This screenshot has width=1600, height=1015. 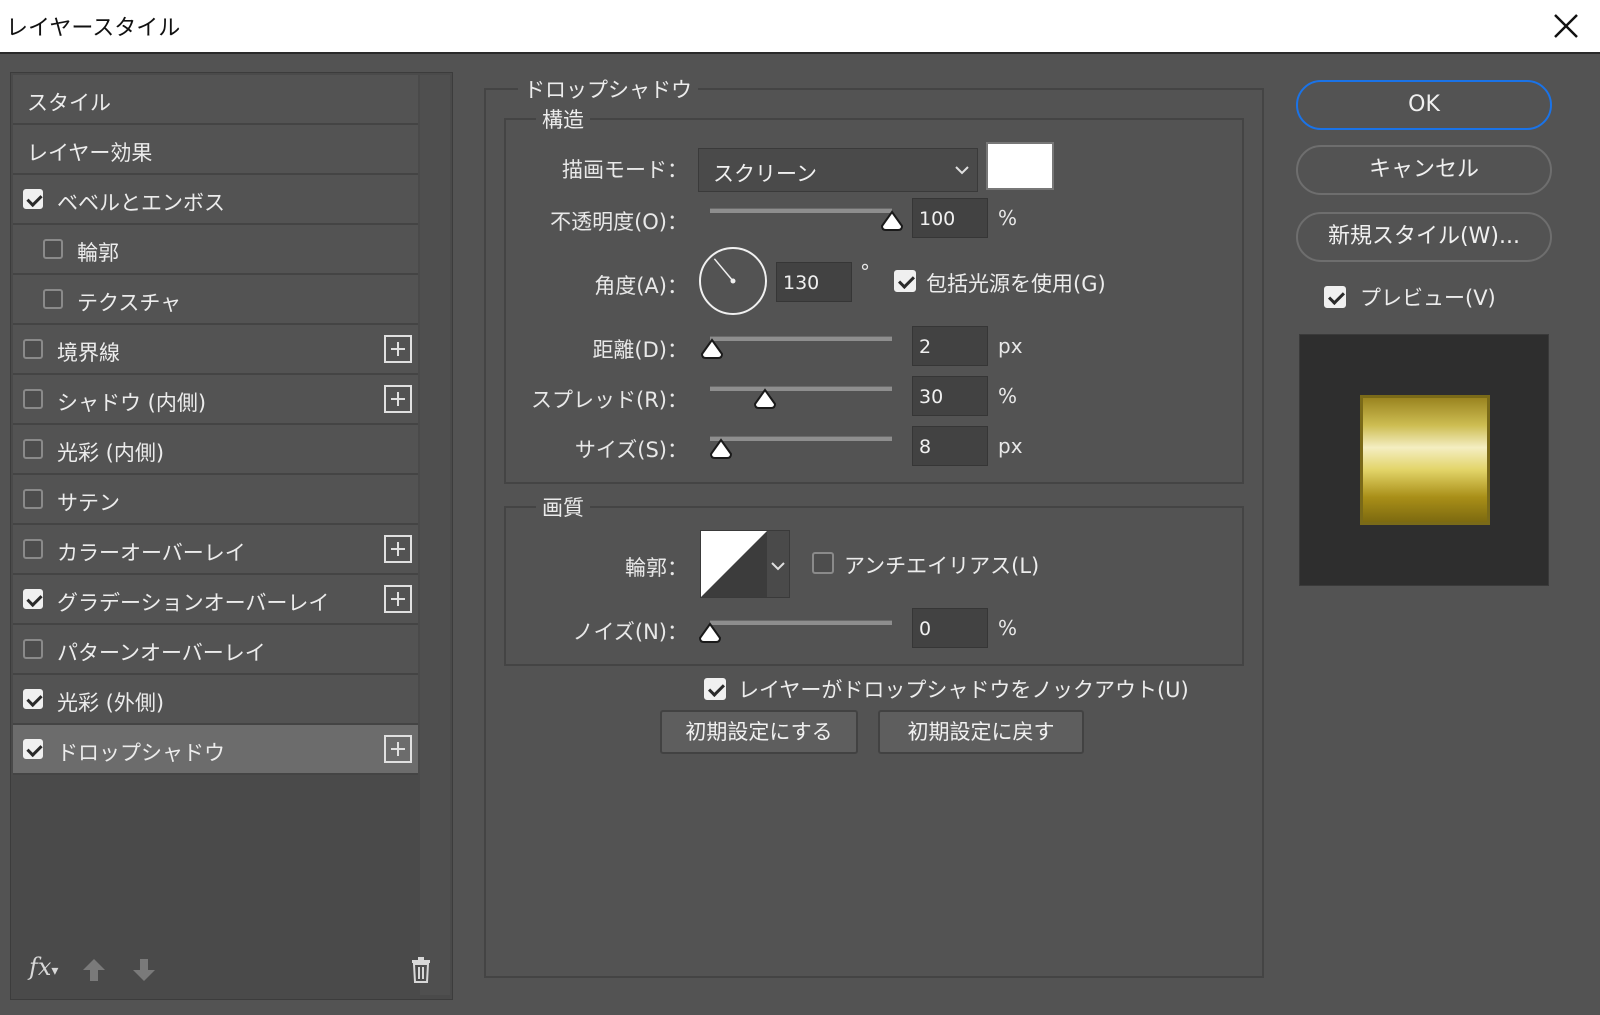 What do you see at coordinates (745, 564) in the screenshot?
I see `contour-picker` at bounding box center [745, 564].